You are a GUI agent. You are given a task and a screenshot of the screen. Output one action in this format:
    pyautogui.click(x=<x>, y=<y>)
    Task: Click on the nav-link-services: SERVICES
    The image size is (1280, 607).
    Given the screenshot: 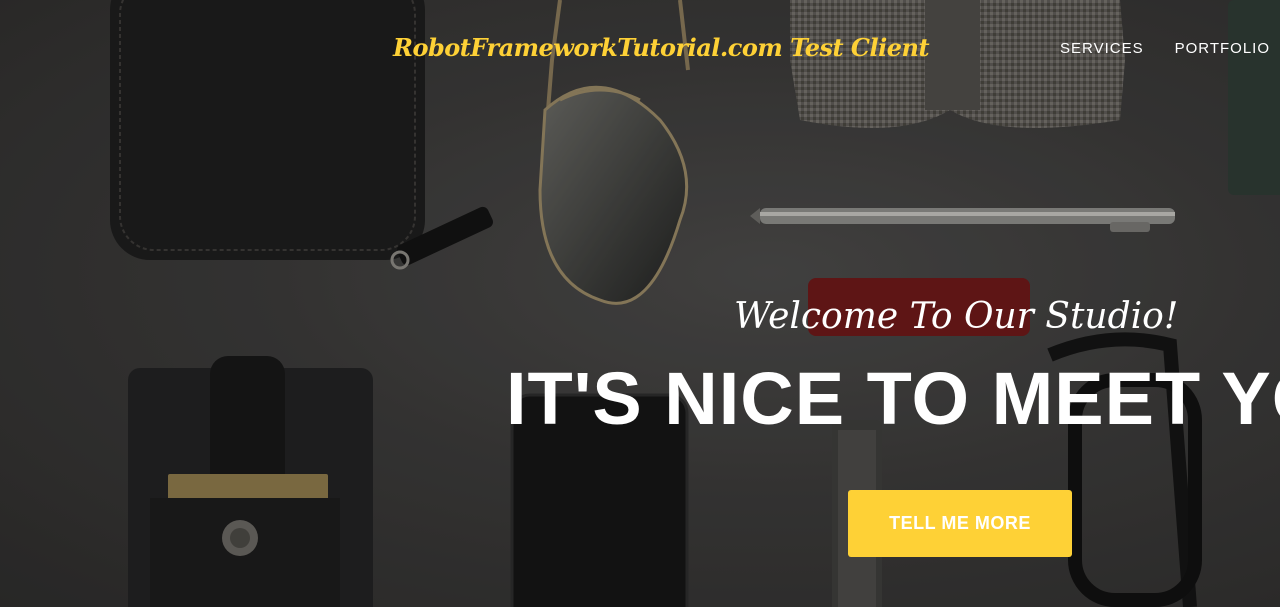 What is the action you would take?
    pyautogui.click(x=1102, y=48)
    